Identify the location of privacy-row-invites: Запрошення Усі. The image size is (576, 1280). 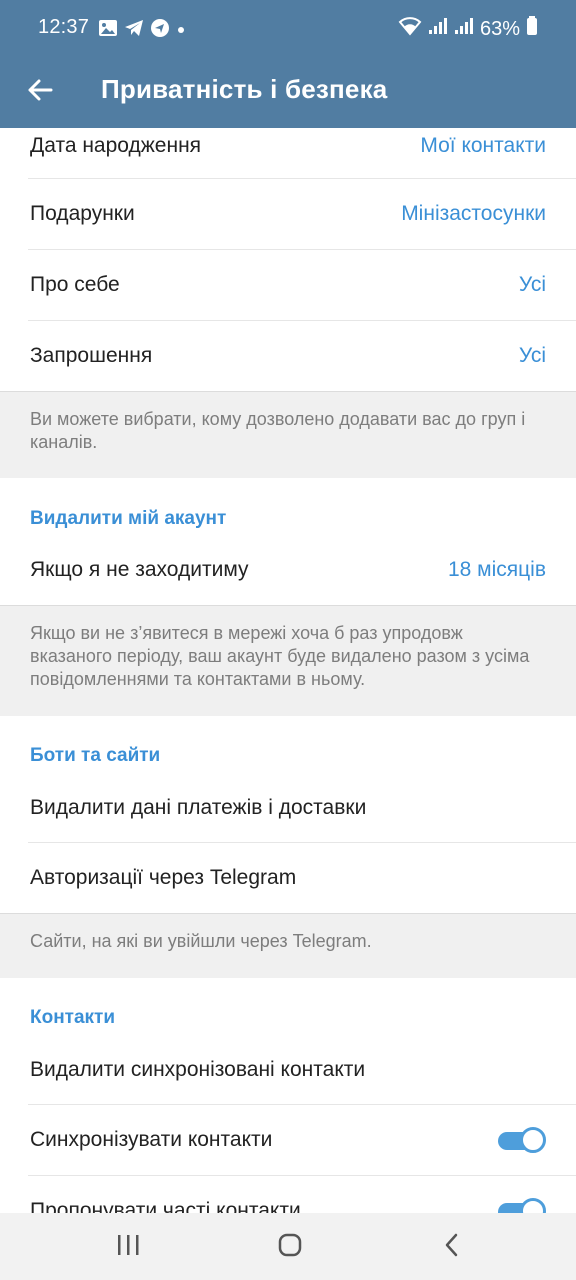
(288, 356).